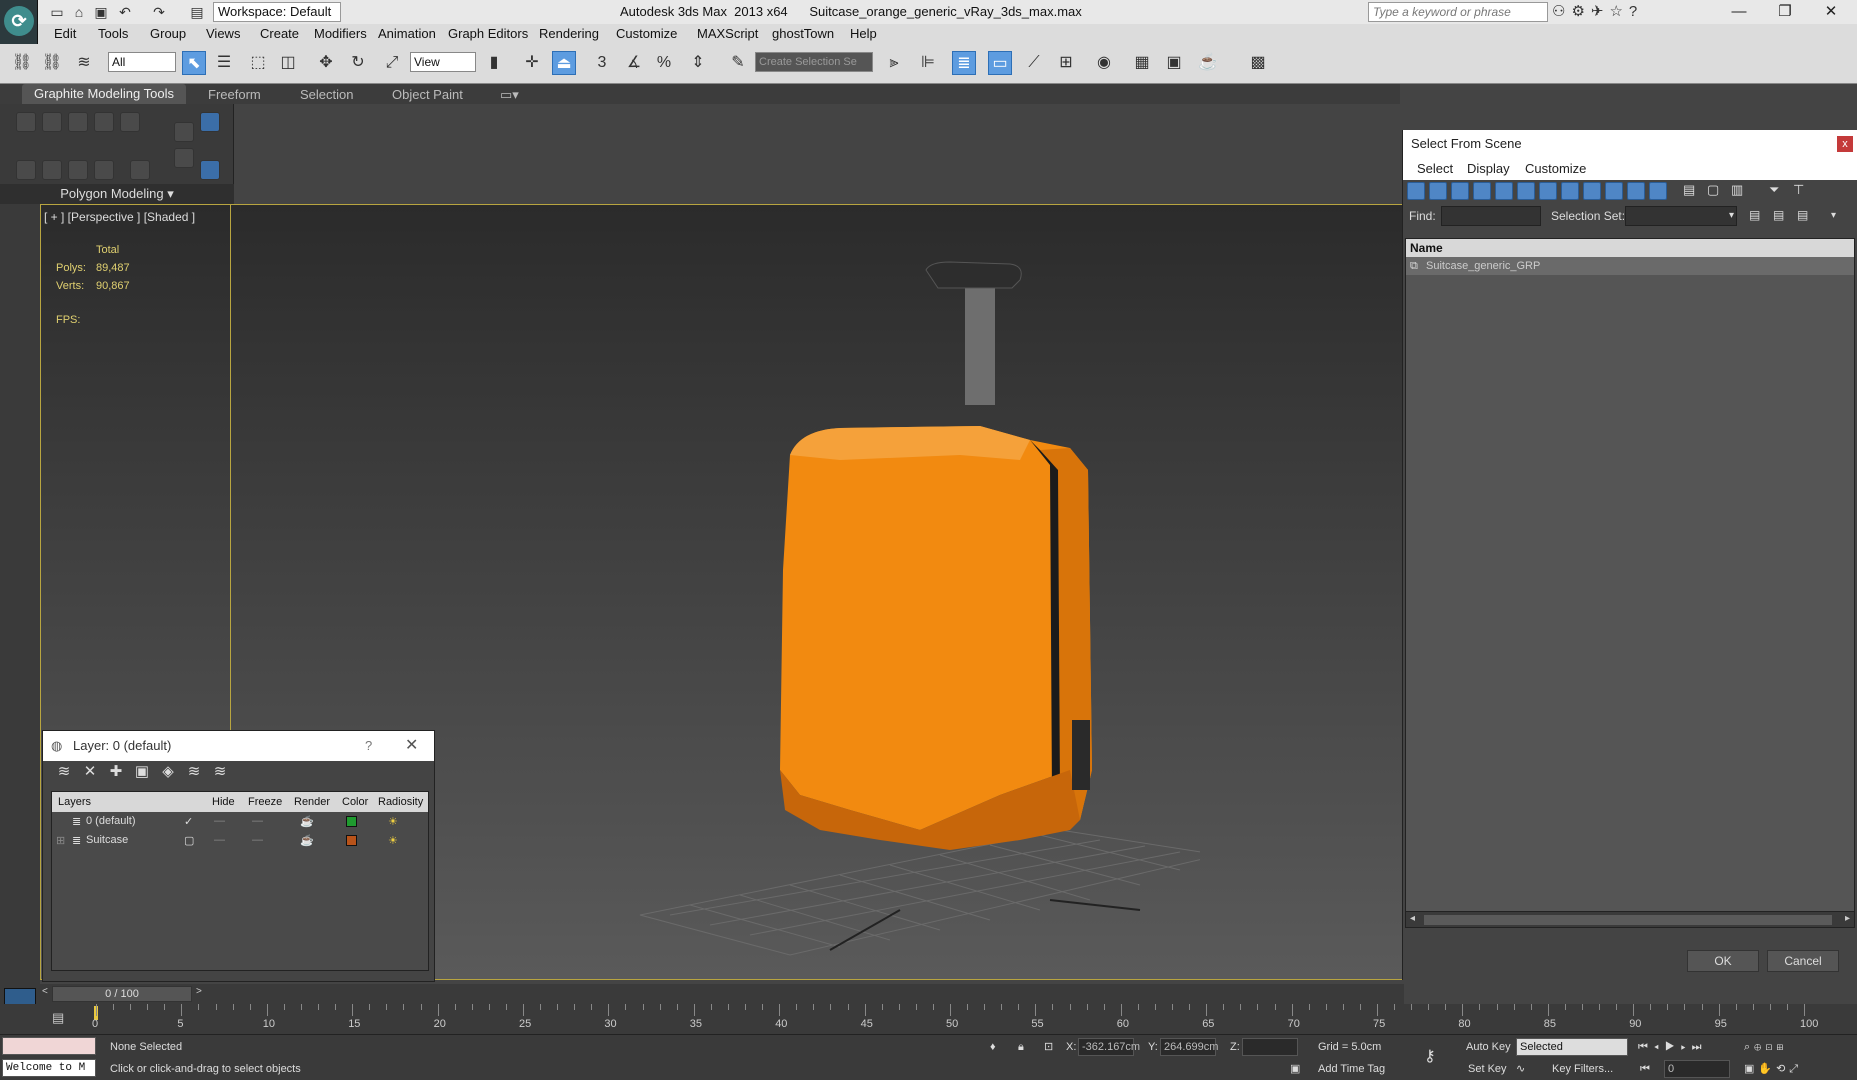 The image size is (1857, 1080). What do you see at coordinates (140, 170) in the screenshot?
I see `generate-topology-icon` at bounding box center [140, 170].